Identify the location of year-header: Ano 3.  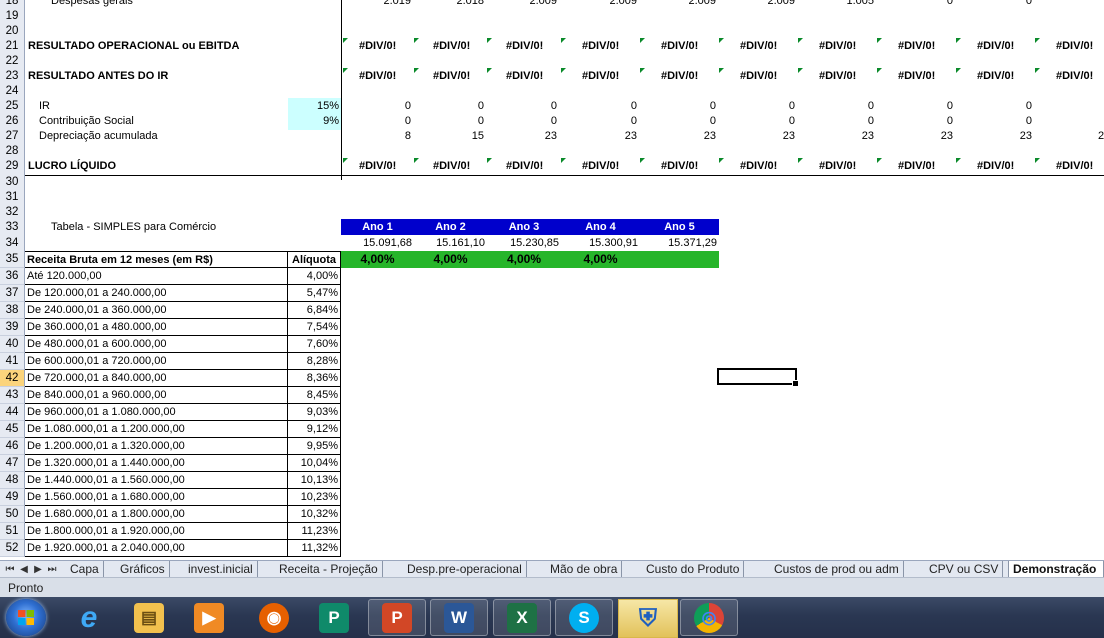
(524, 227).